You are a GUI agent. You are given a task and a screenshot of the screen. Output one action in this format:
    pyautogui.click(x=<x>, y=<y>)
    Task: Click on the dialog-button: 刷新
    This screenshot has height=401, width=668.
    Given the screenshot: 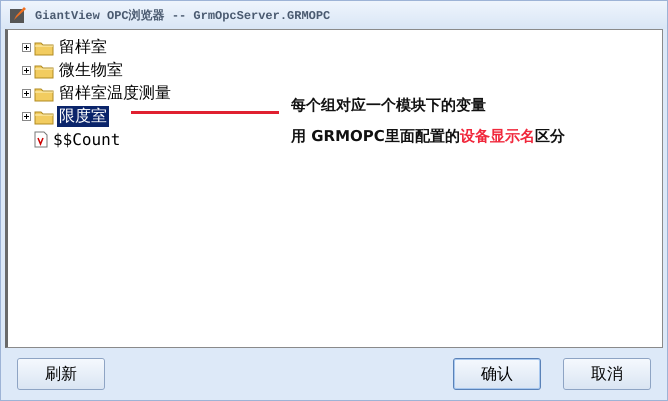 What is the action you would take?
    pyautogui.click(x=61, y=374)
    